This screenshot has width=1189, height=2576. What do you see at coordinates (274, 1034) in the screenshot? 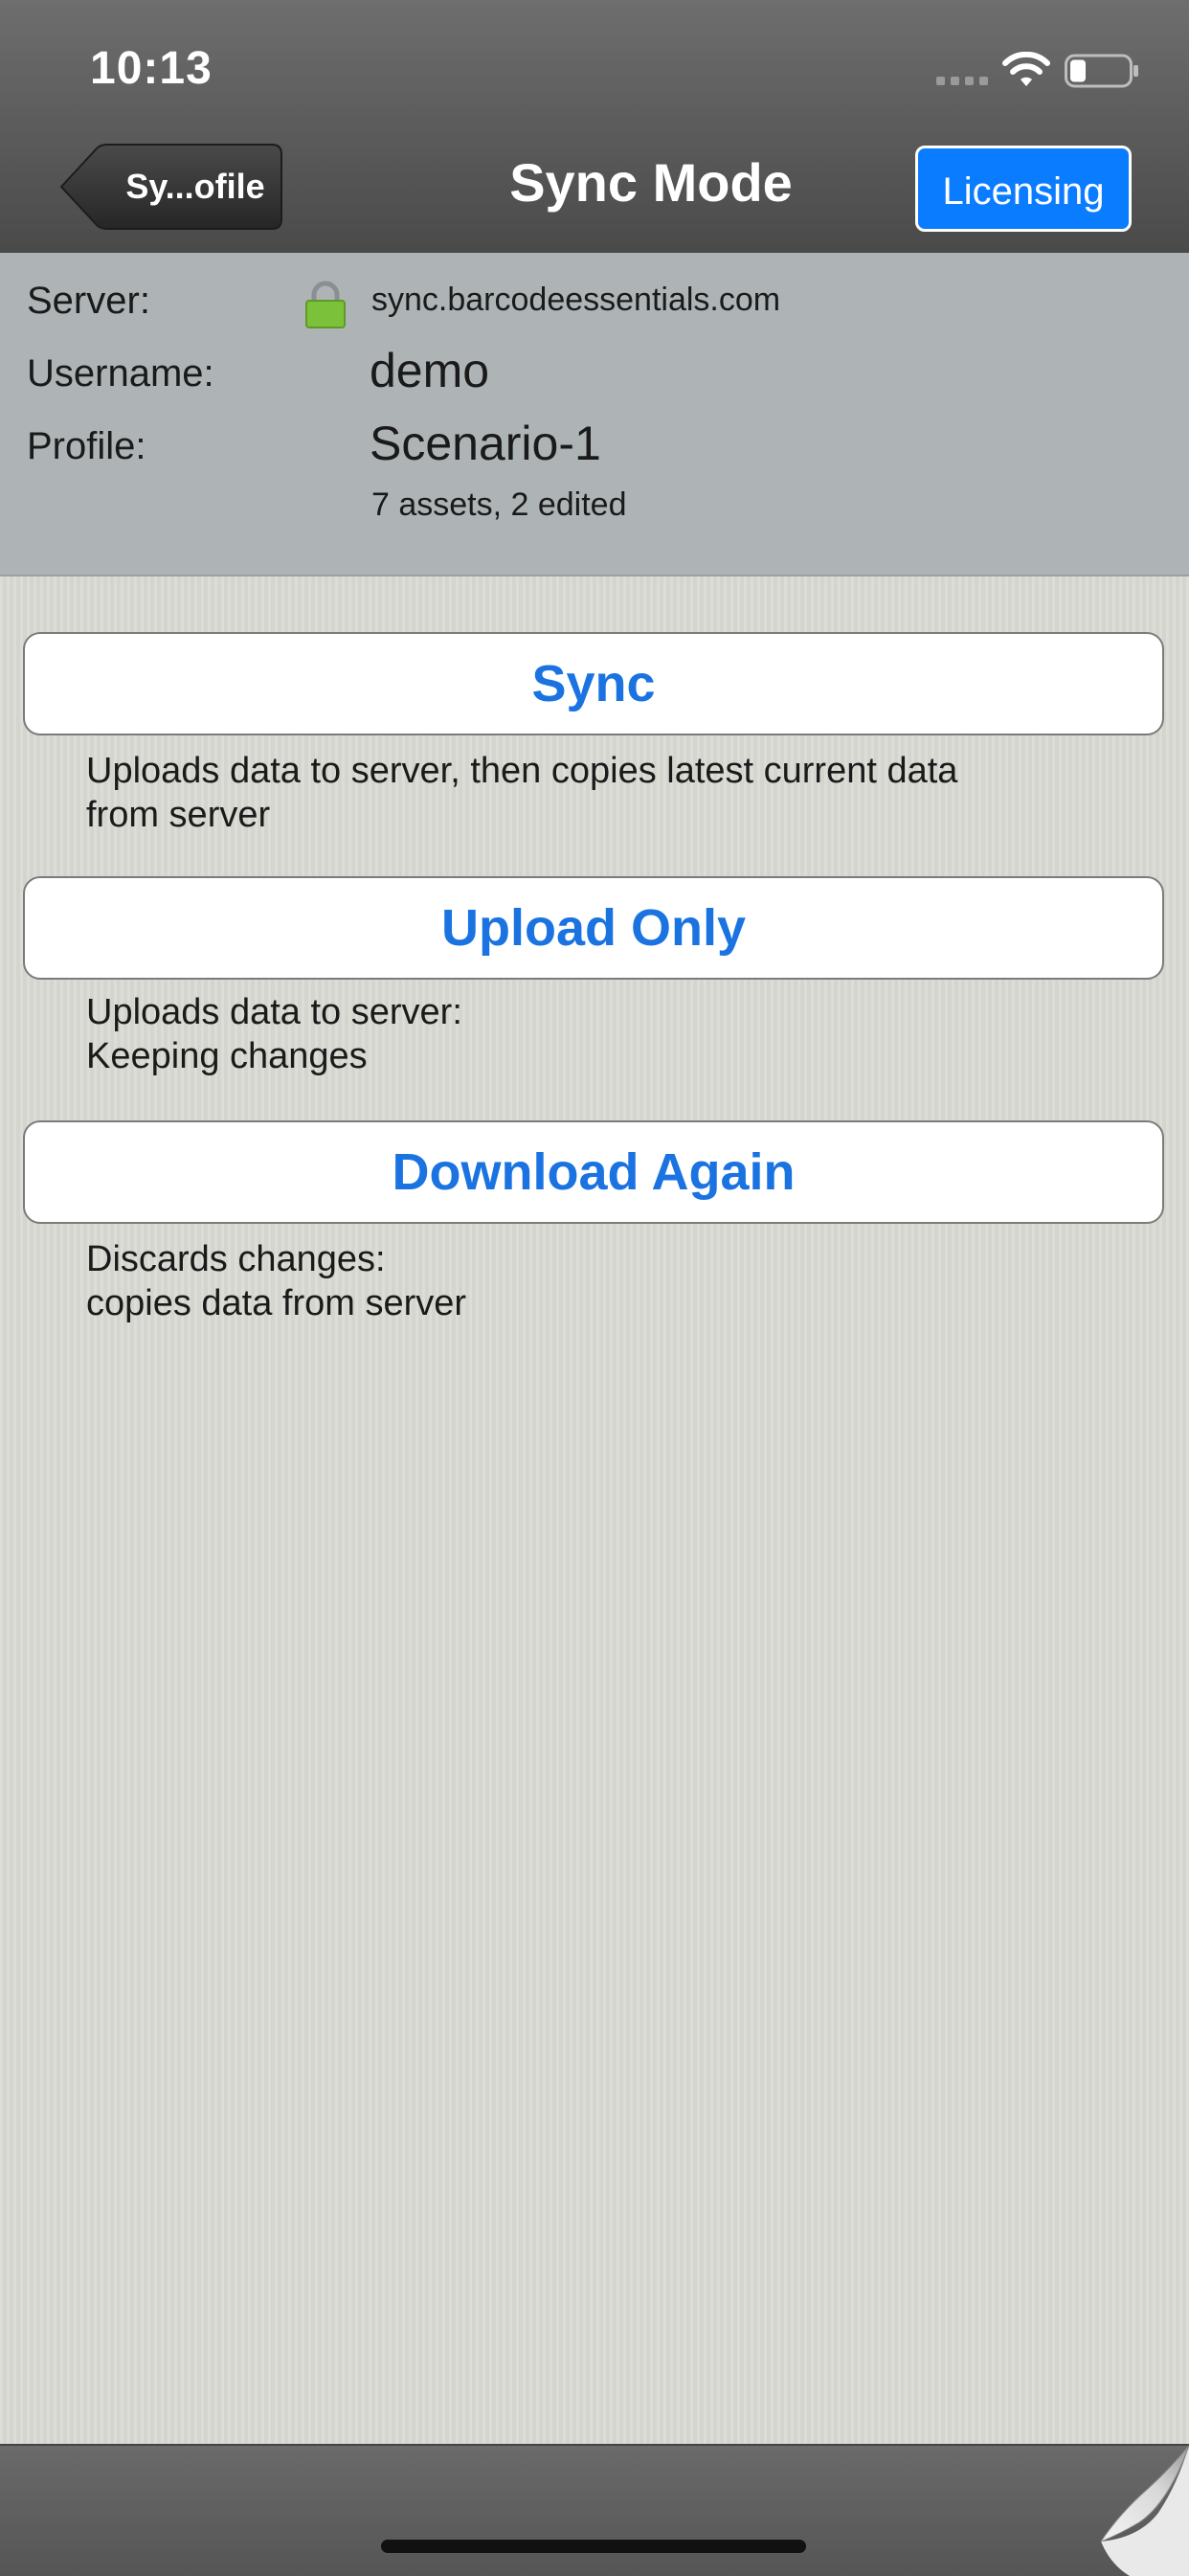
I see `upload-only-description: Uploads data to server: Keeping changes` at bounding box center [274, 1034].